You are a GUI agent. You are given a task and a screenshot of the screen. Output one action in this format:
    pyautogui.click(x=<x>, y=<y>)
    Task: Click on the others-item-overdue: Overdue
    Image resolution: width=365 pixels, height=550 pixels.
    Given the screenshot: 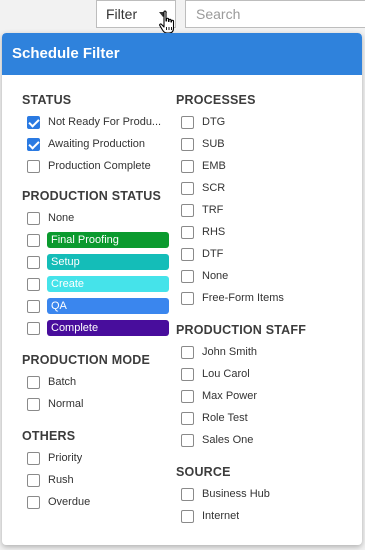 What is the action you would take?
    pyautogui.click(x=97, y=502)
    